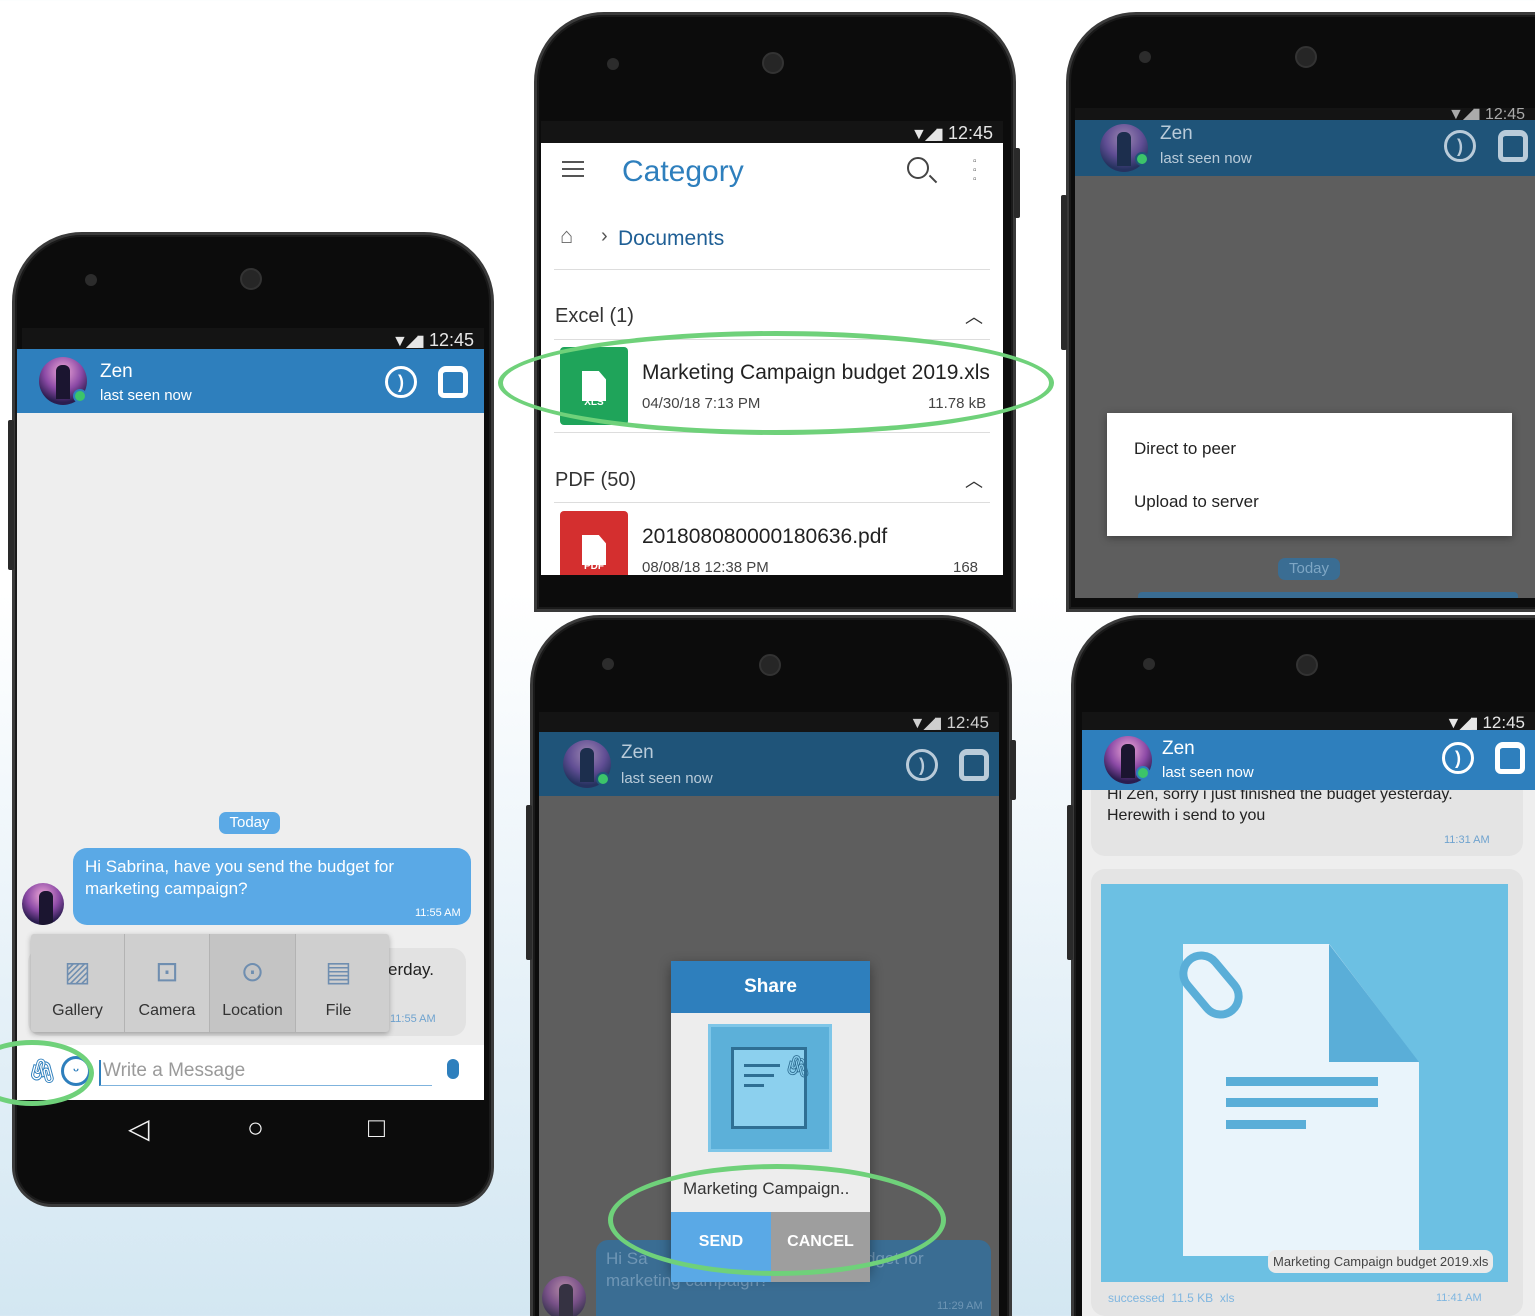 The height and width of the screenshot is (1316, 1535). I want to click on message-input: Write a Message, so click(265, 1073).